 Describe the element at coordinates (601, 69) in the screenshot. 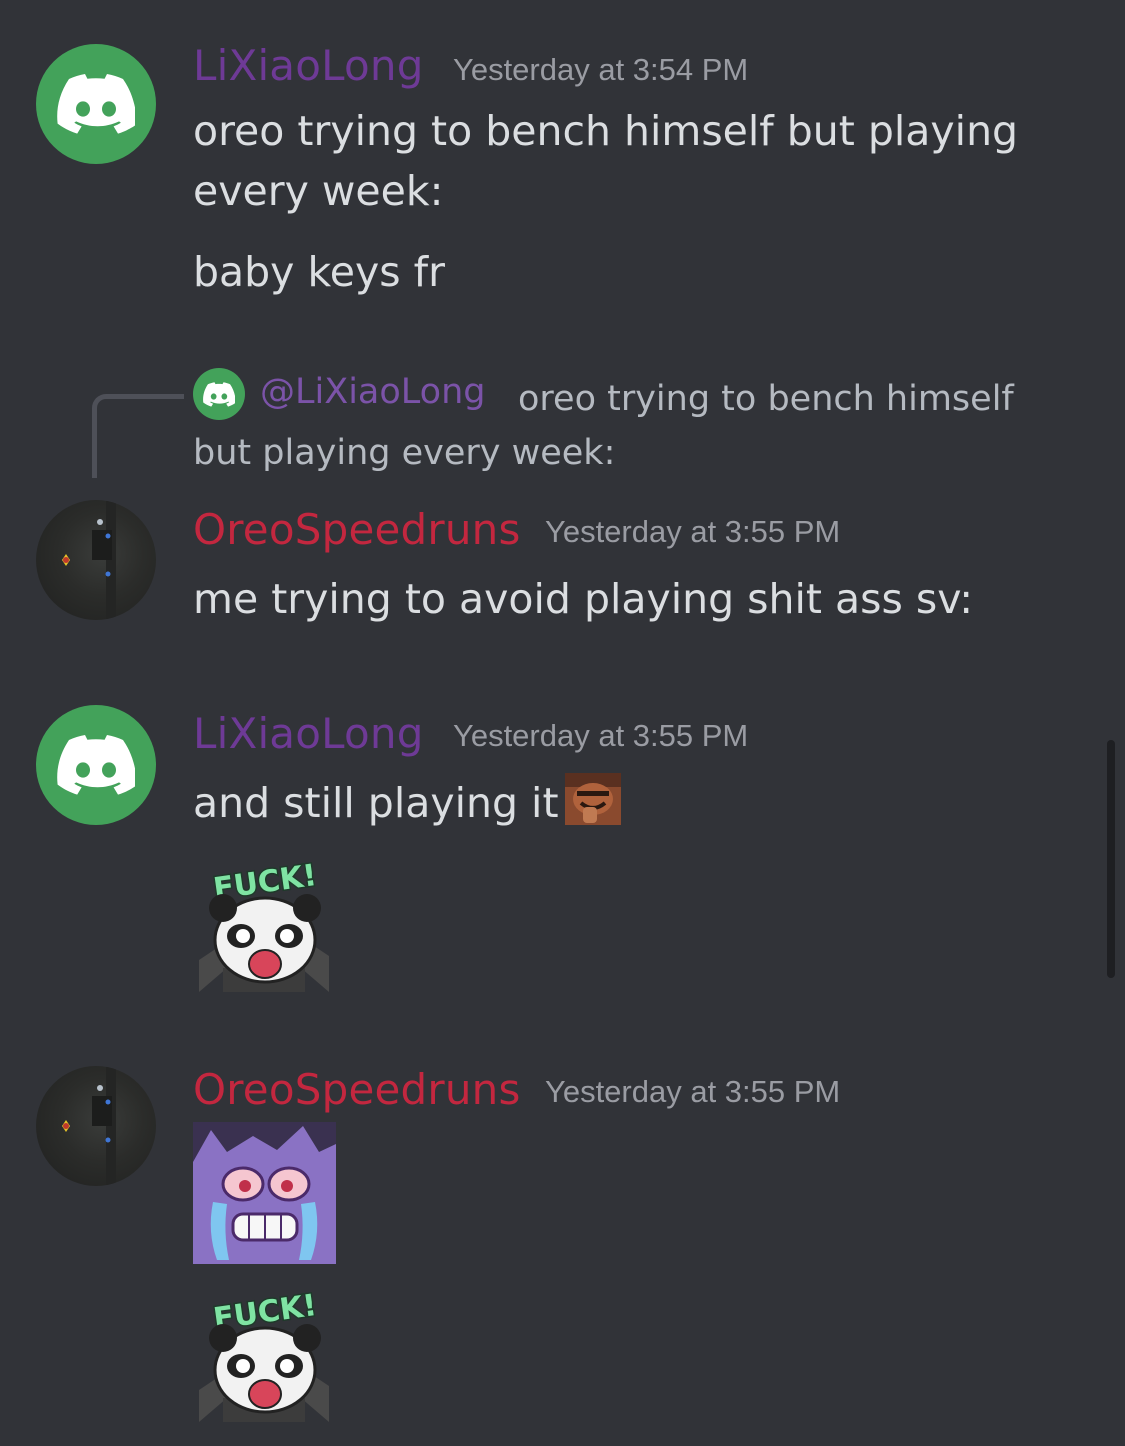

I see `timestamp: Yesterday at 3:54 PM` at that location.